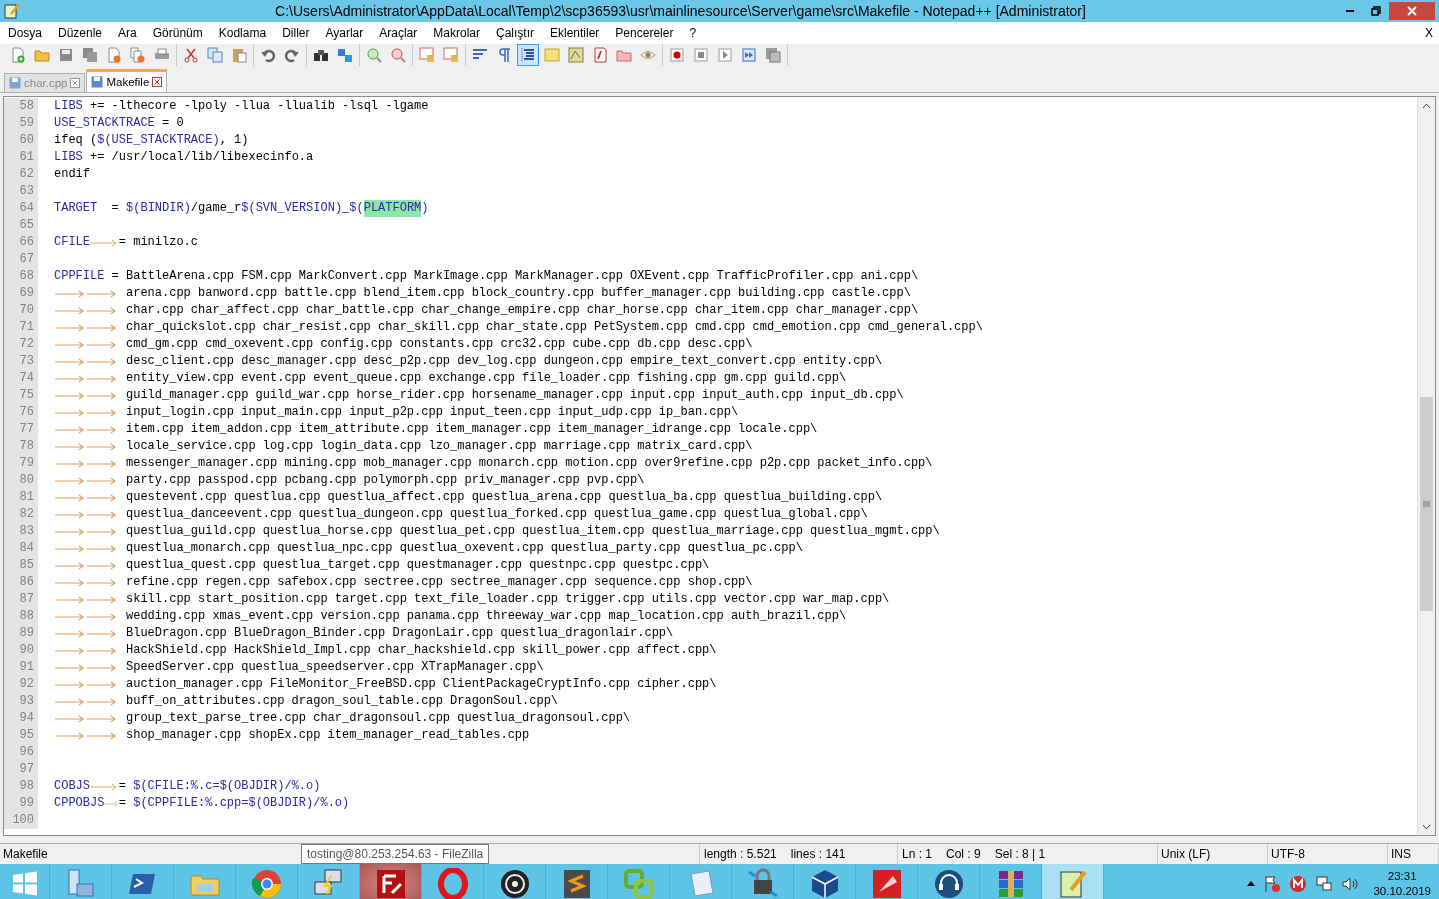 The width and height of the screenshot is (1439, 899). I want to click on clock: 23:31 30.10.2019, so click(1402, 883).